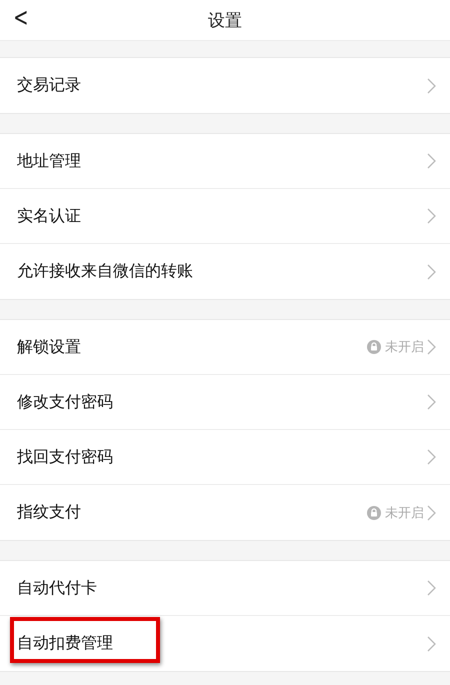 This screenshot has width=450, height=685. What do you see at coordinates (225, 161) in the screenshot?
I see `settings-row: 地址管理` at bounding box center [225, 161].